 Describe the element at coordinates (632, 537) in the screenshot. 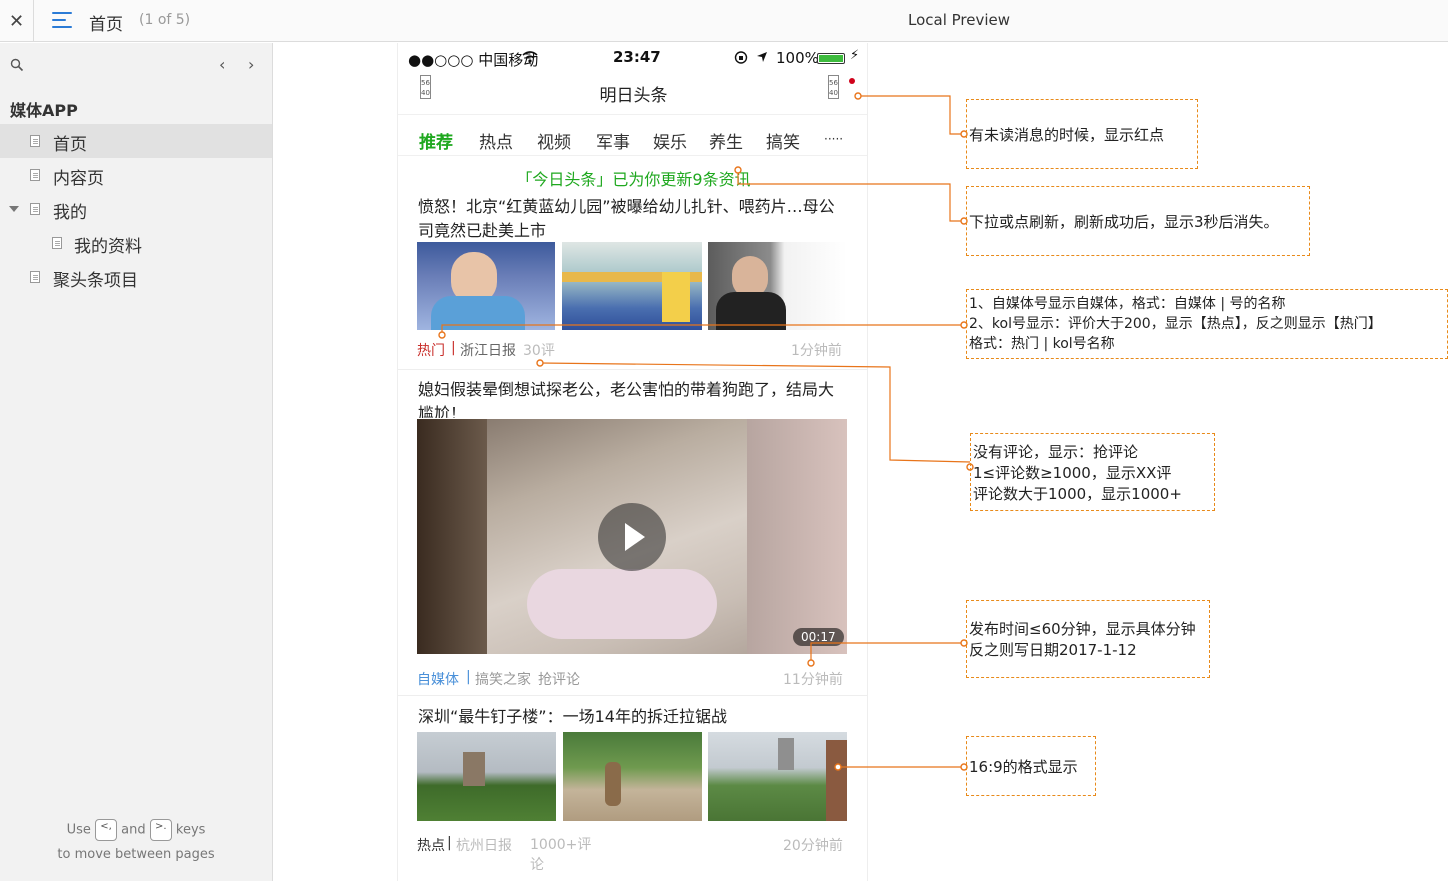

I see `play-icon` at that location.